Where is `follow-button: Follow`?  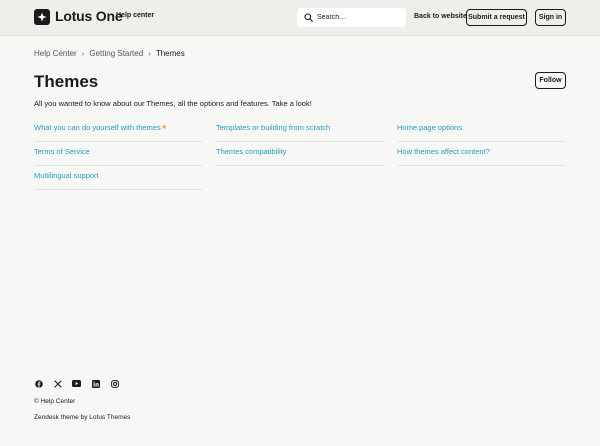 follow-button: Follow is located at coordinates (550, 80).